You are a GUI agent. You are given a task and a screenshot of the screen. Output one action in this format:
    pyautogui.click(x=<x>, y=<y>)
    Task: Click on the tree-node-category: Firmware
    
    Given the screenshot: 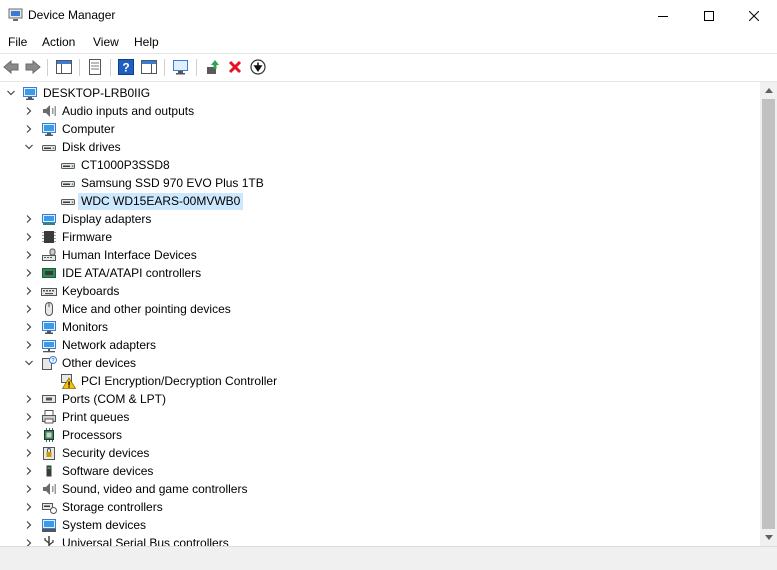 What is the action you would take?
    pyautogui.click(x=380, y=237)
    